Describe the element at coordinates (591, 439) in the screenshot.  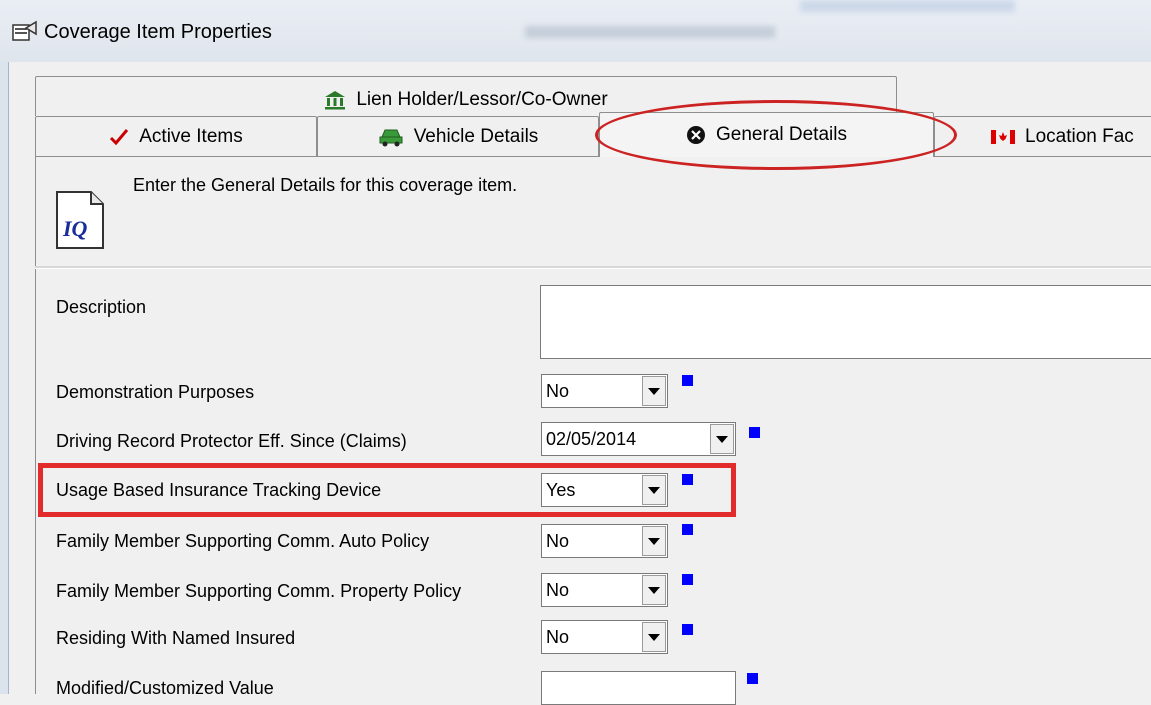
I see `select-value: 02/05/2014` at that location.